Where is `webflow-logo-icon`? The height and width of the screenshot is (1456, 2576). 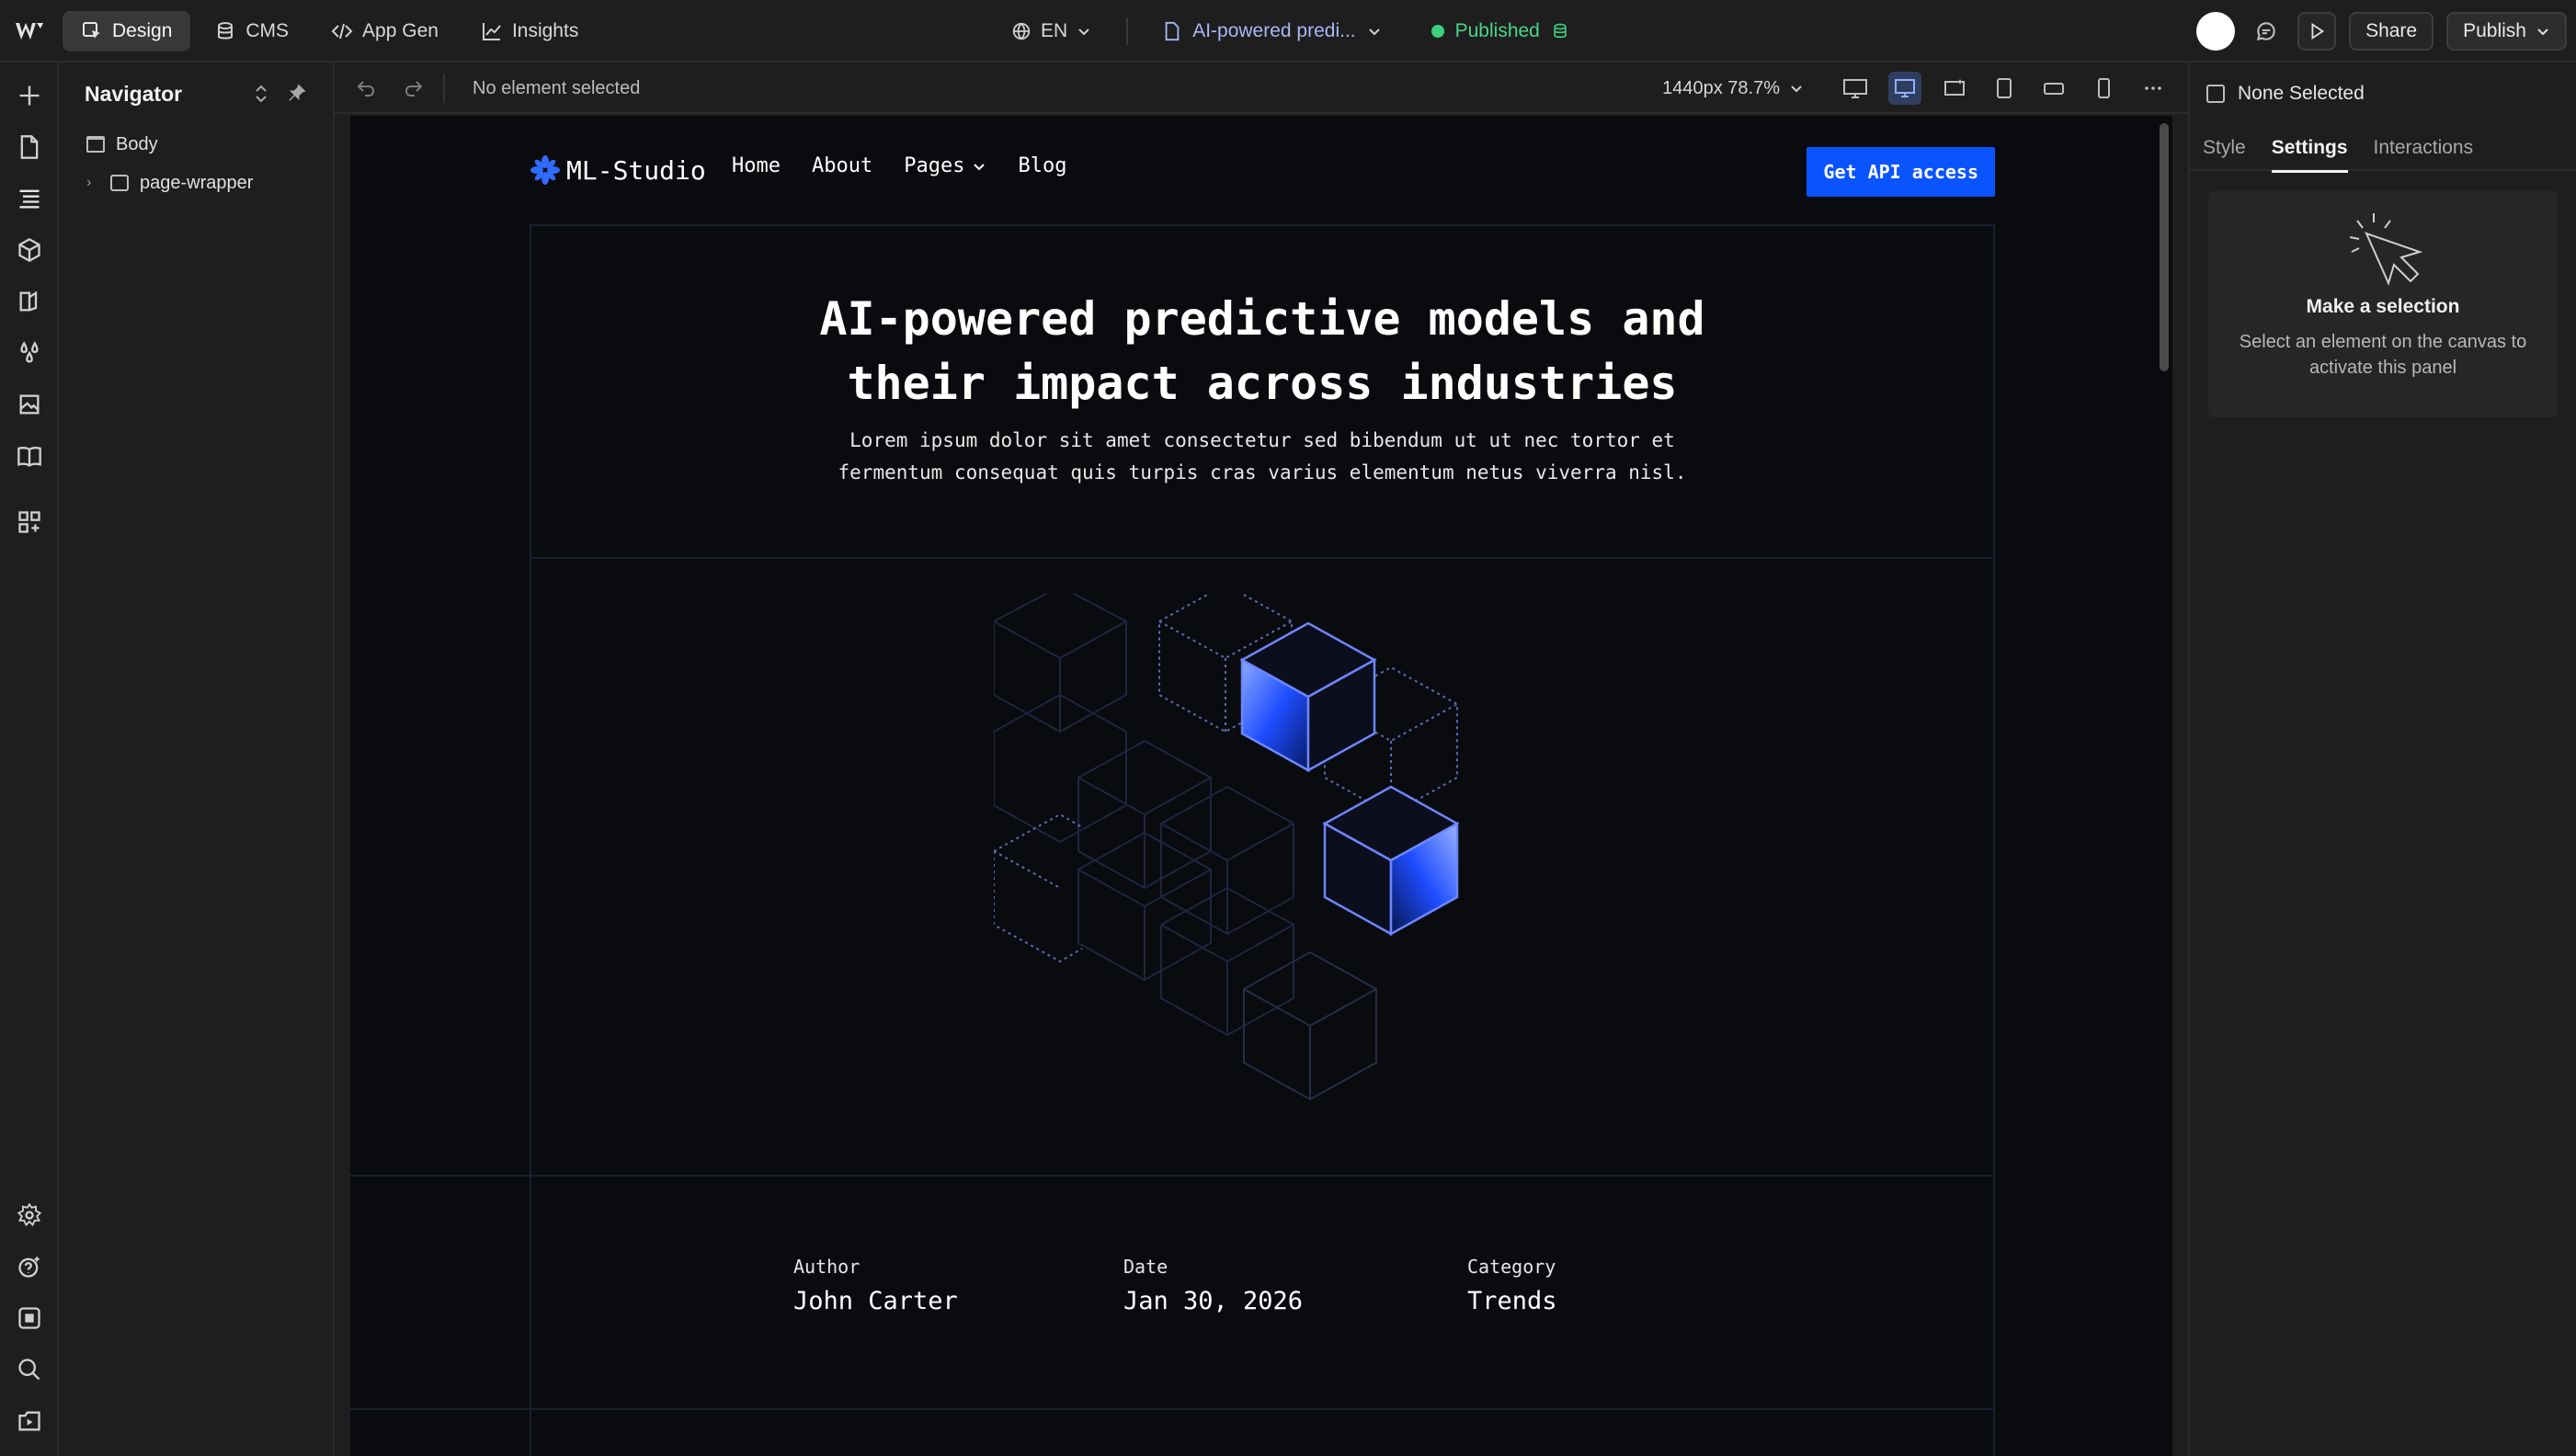 webflow-logo-icon is located at coordinates (29, 31).